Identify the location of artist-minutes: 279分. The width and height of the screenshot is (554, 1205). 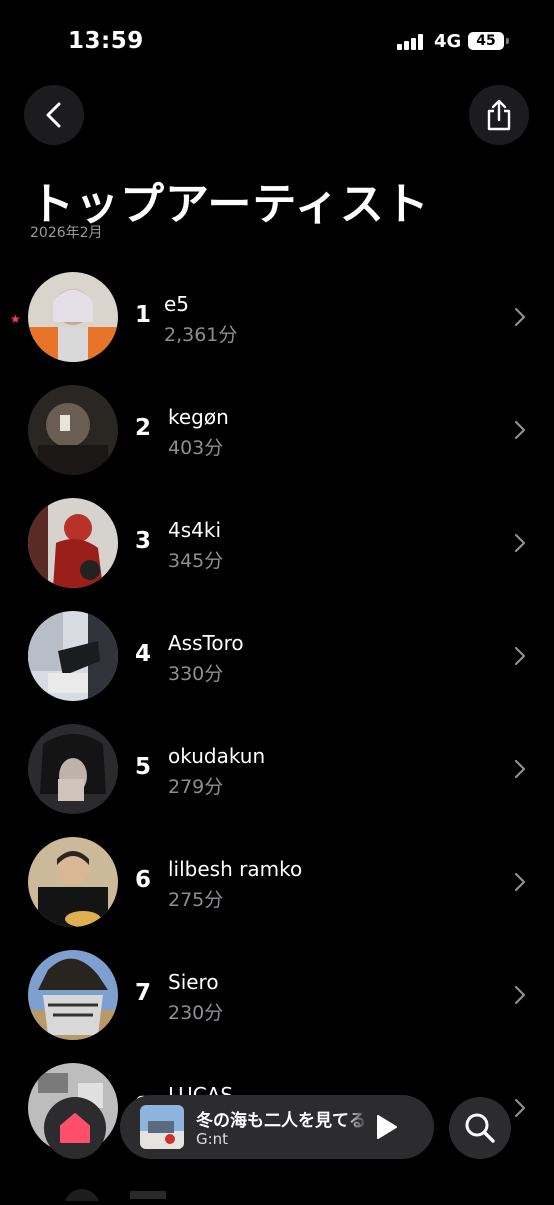
(196, 787).